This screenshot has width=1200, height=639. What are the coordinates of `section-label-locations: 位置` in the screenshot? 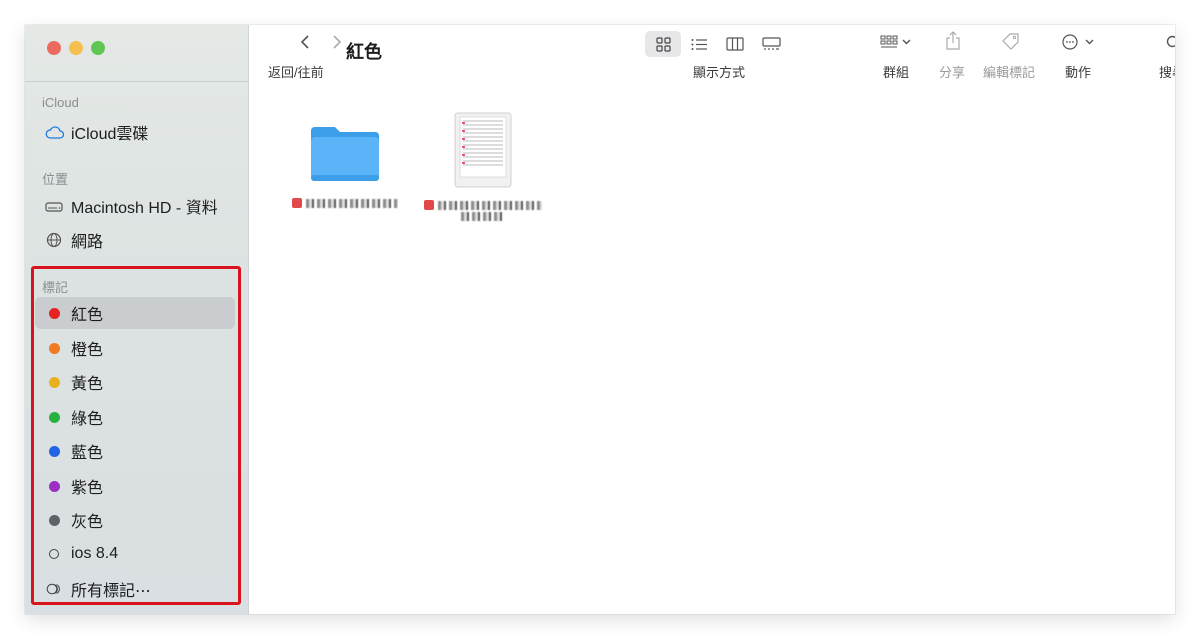 It's located at (55, 179).